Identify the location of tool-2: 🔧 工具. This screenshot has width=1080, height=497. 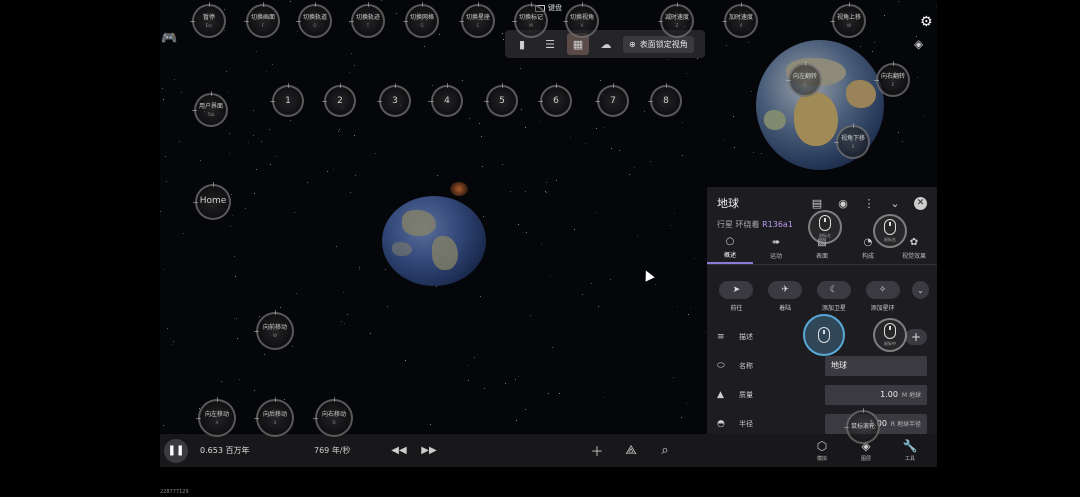
(910, 450).